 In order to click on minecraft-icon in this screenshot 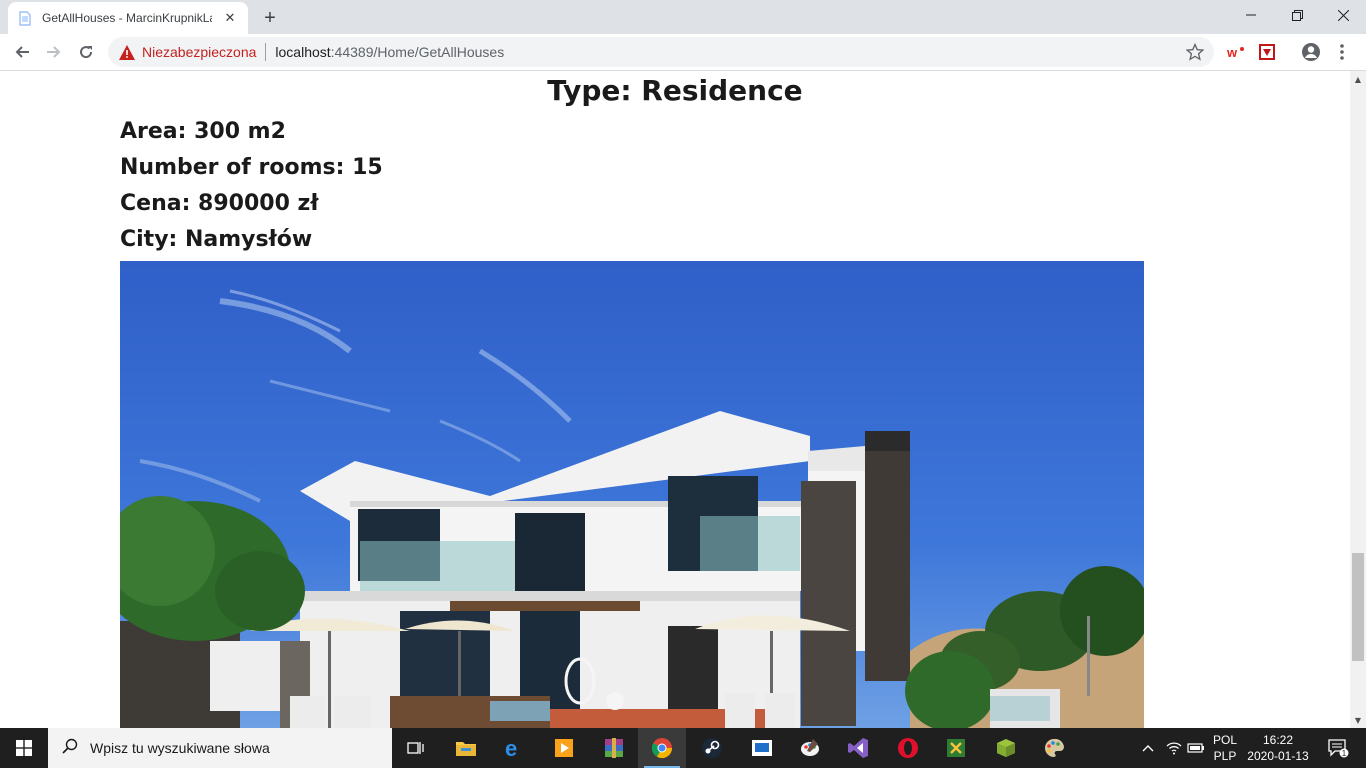, I will do `click(1006, 748)`.